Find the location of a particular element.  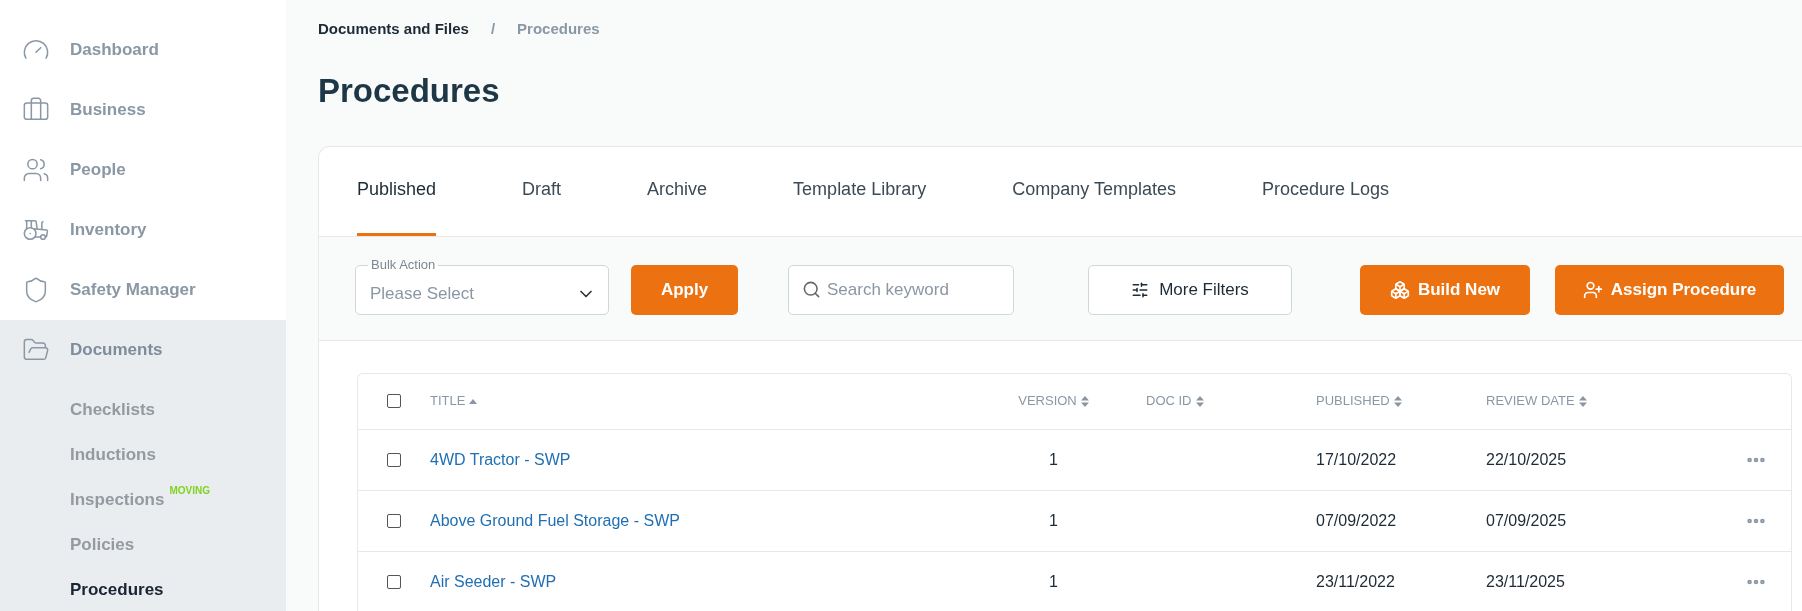

tab: Draft is located at coordinates (542, 191).